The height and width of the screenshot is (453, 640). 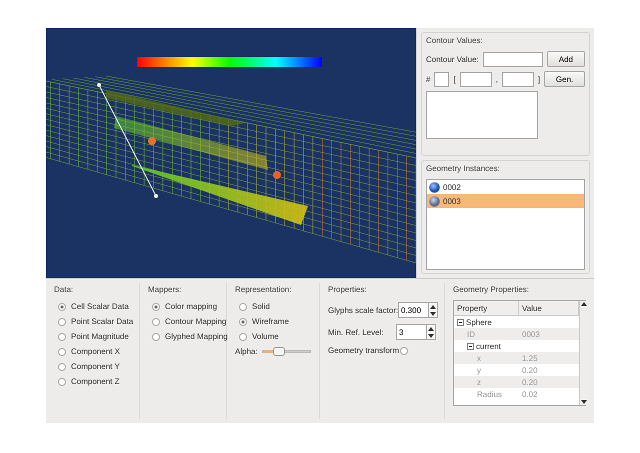 I want to click on property-cell-text: Radius, so click(x=489, y=394).